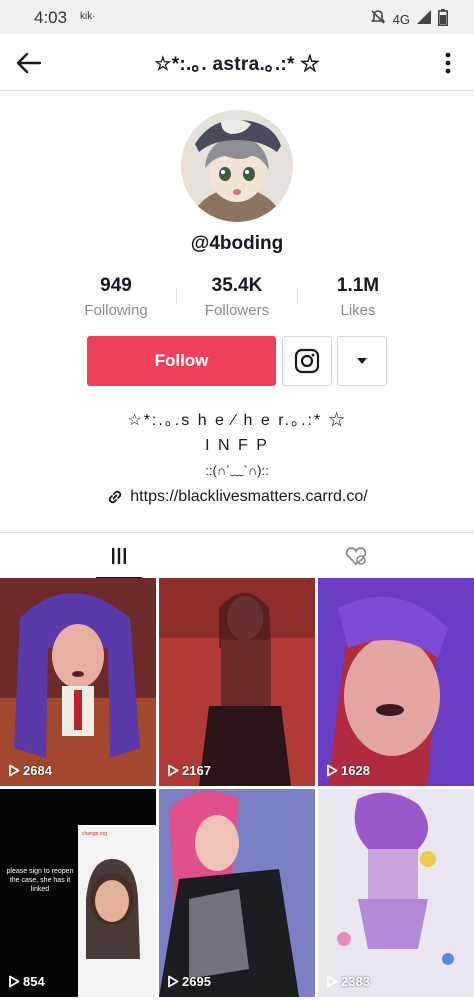 The width and height of the screenshot is (474, 1000). Describe the element at coordinates (358, 310) in the screenshot. I see `likes-label: Likes` at that location.